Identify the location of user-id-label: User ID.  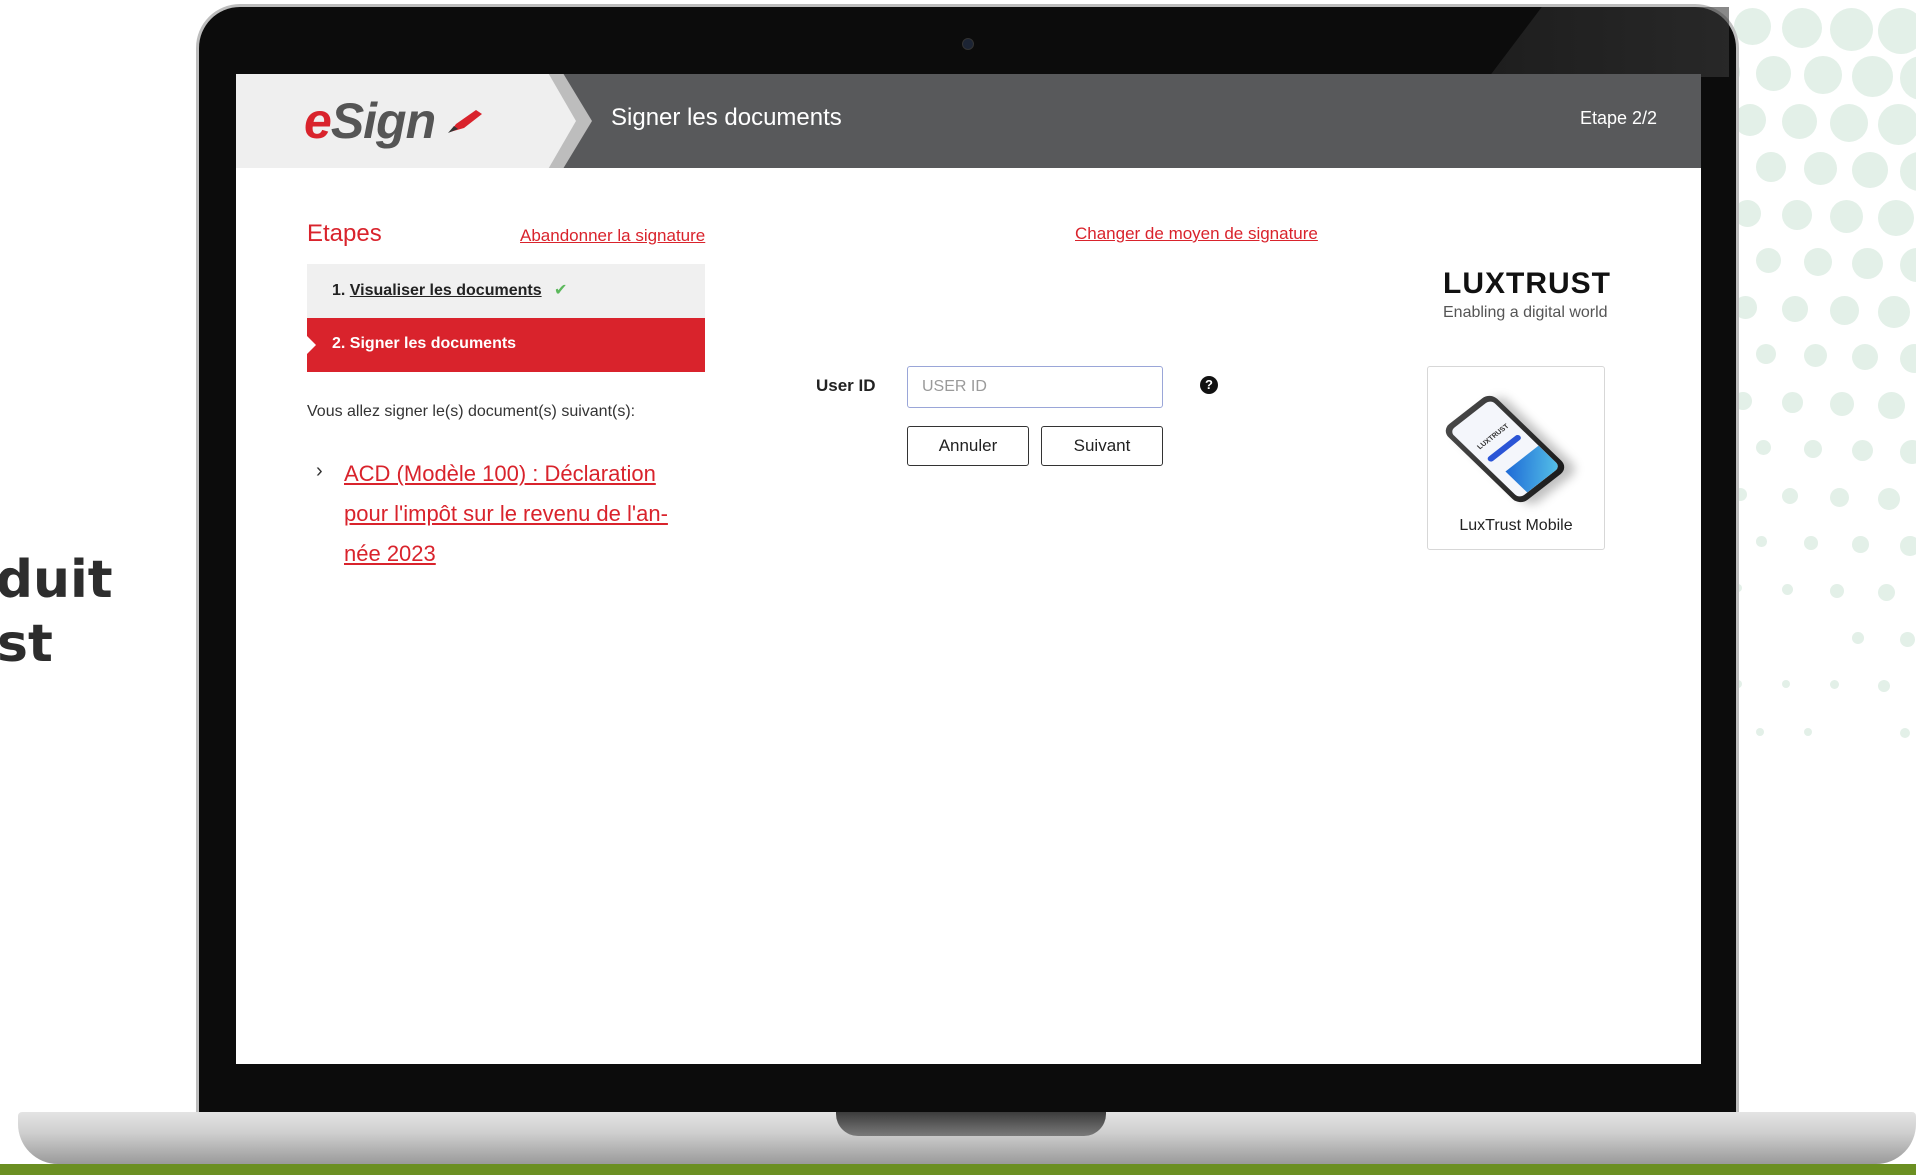
(846, 386).